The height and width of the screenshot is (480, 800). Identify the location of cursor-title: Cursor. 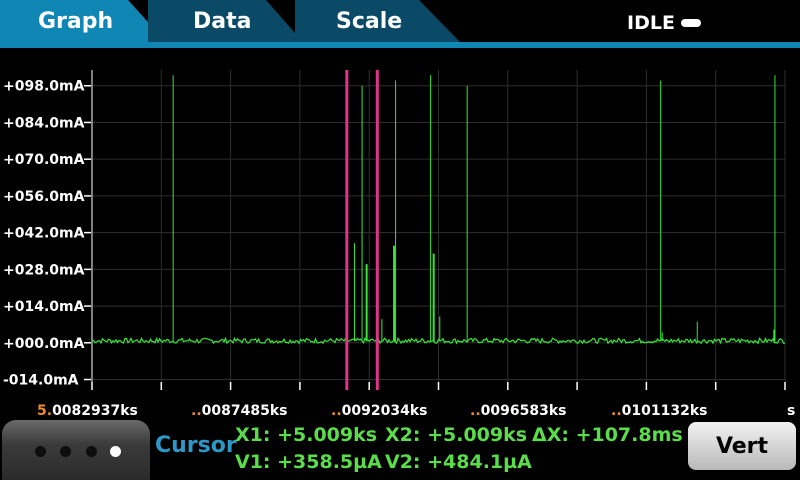
(196, 445).